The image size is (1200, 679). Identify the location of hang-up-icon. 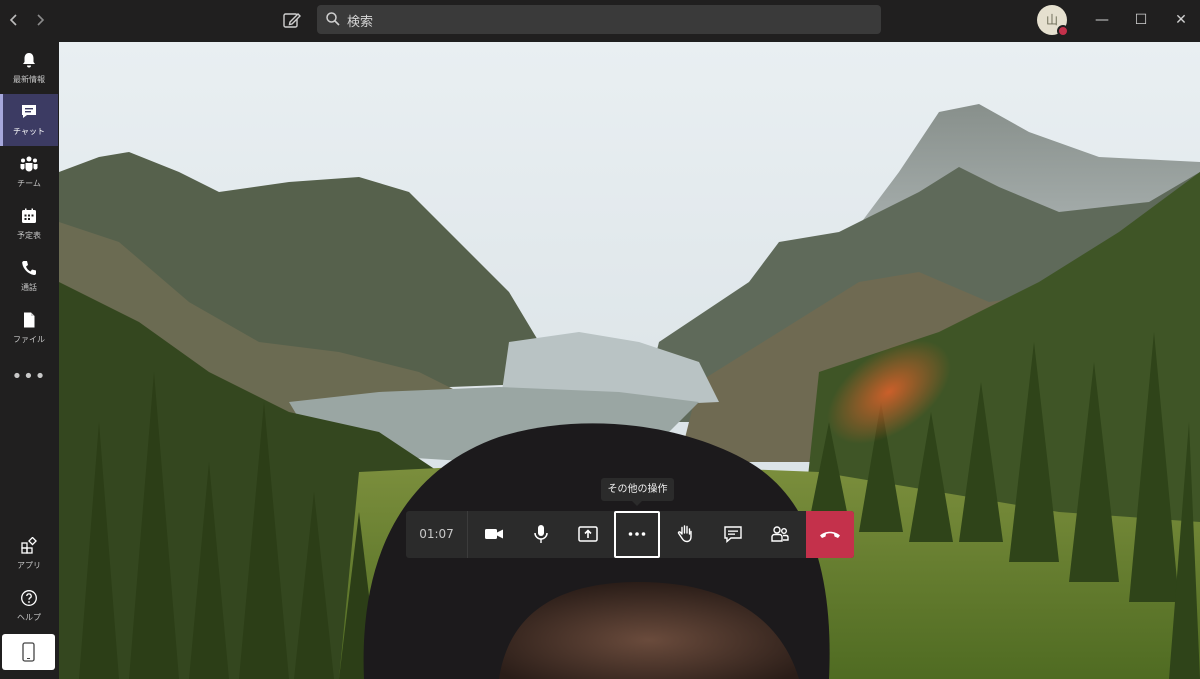
(830, 534).